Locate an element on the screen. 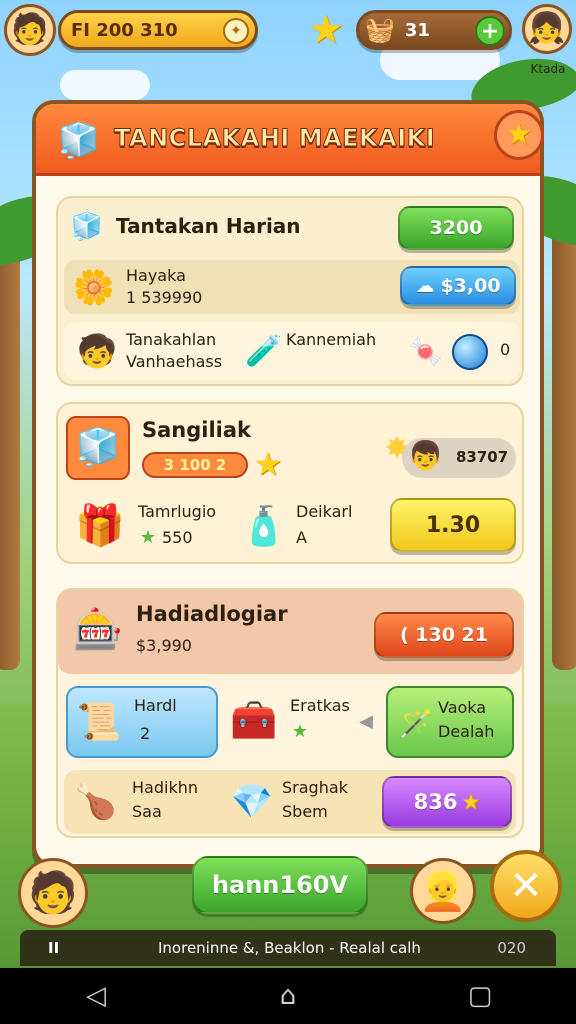  daily-row1-sub: 1 539990 is located at coordinates (164, 297).